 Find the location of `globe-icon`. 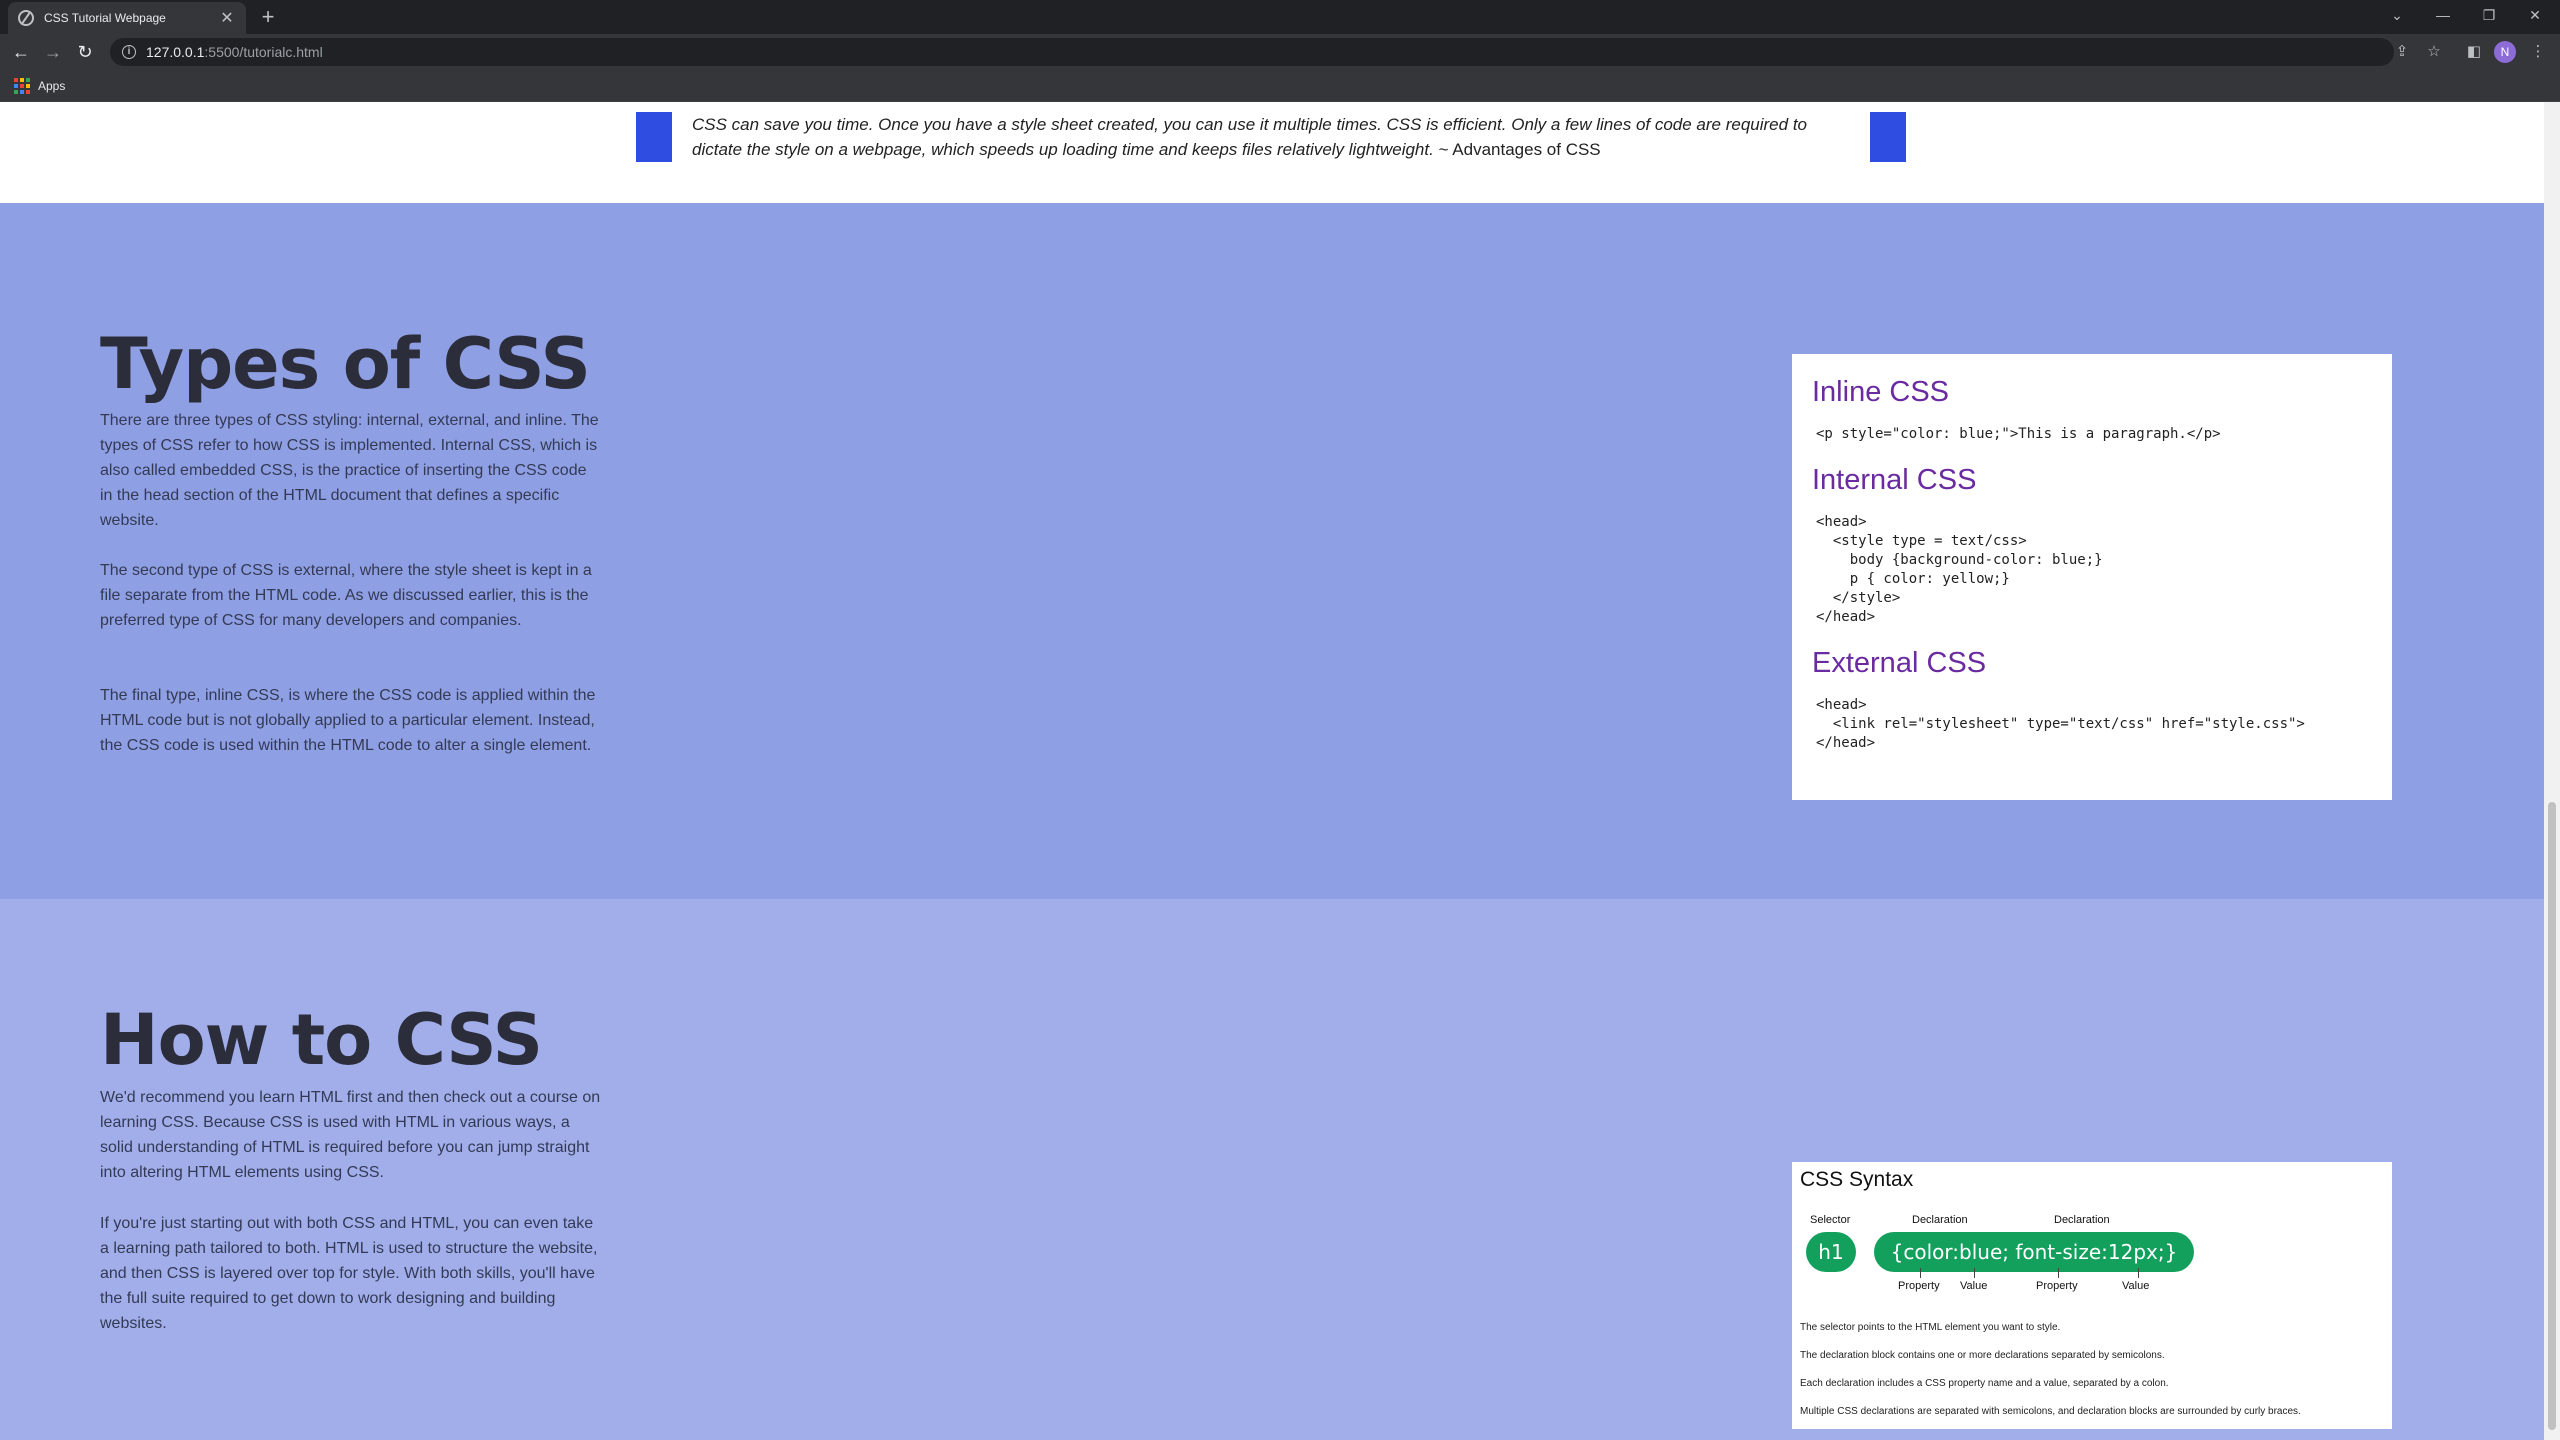

globe-icon is located at coordinates (26, 18).